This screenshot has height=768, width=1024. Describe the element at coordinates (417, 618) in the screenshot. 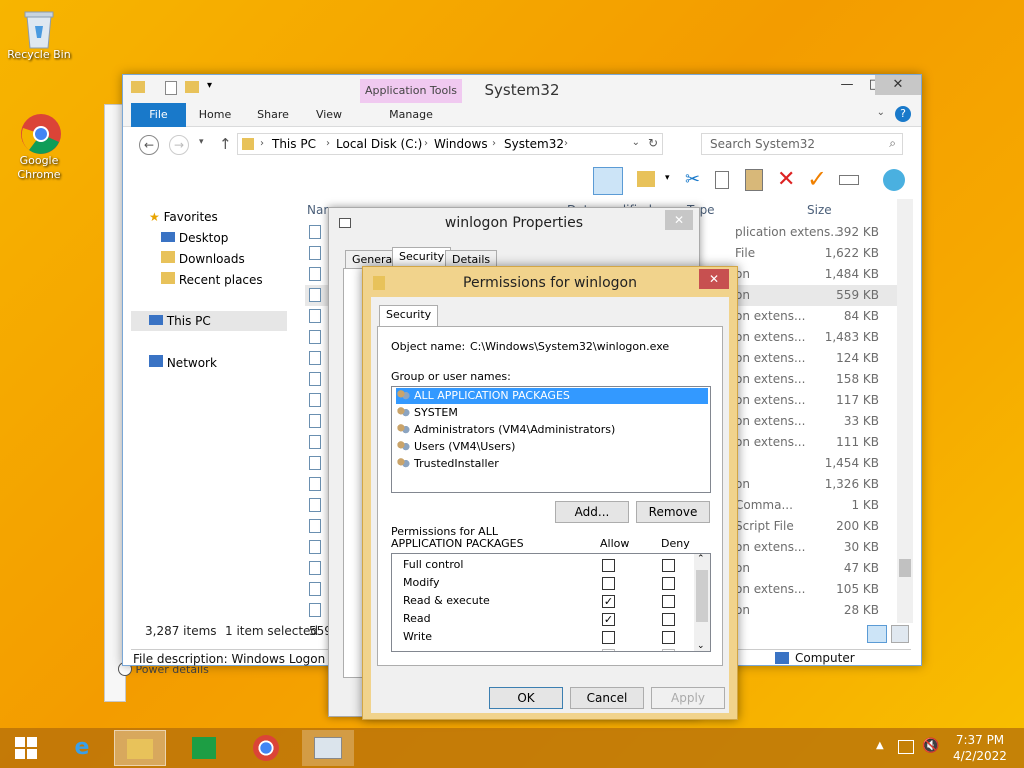

I see `permission-name: Read` at that location.